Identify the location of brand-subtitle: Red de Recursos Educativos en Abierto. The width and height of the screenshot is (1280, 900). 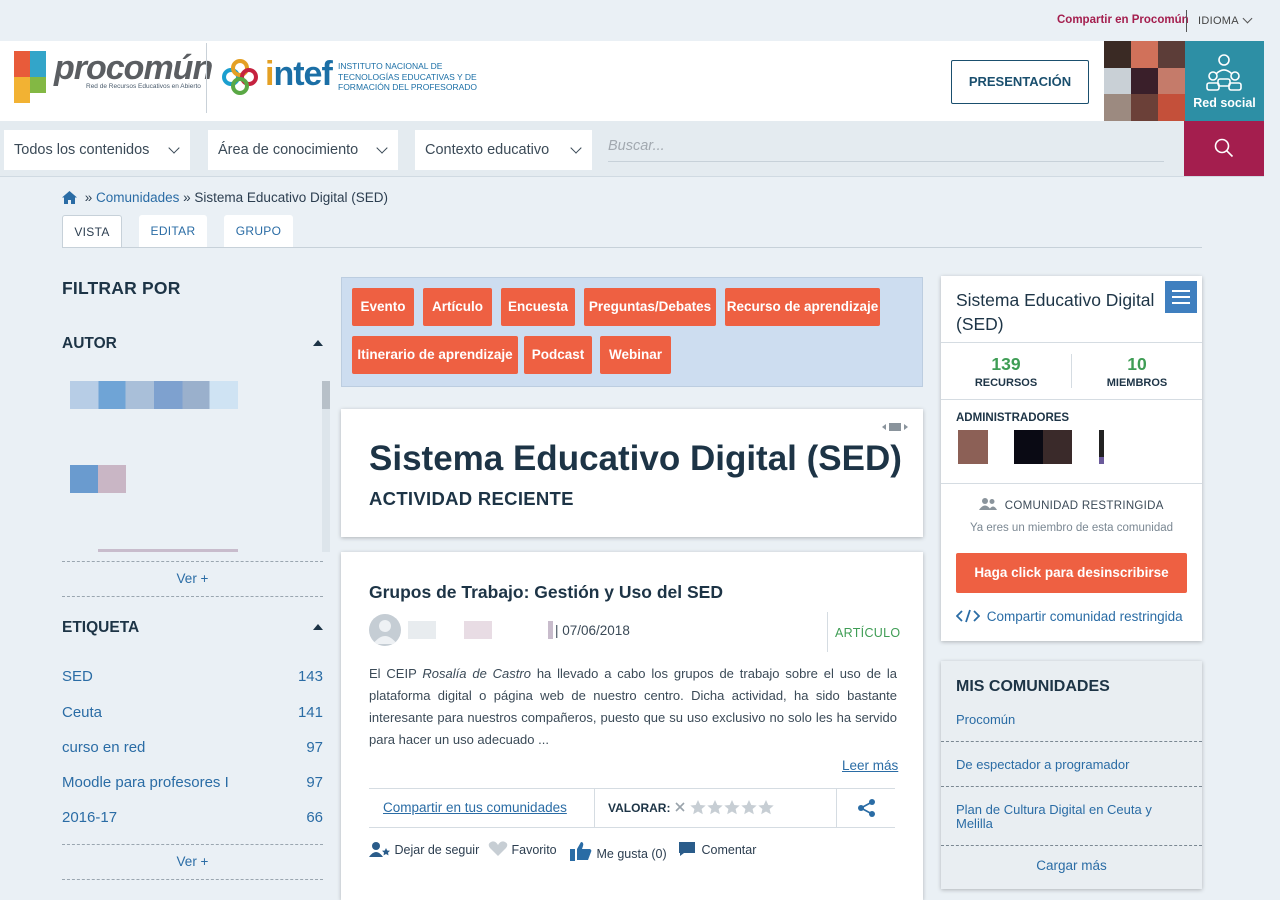
(143, 86).